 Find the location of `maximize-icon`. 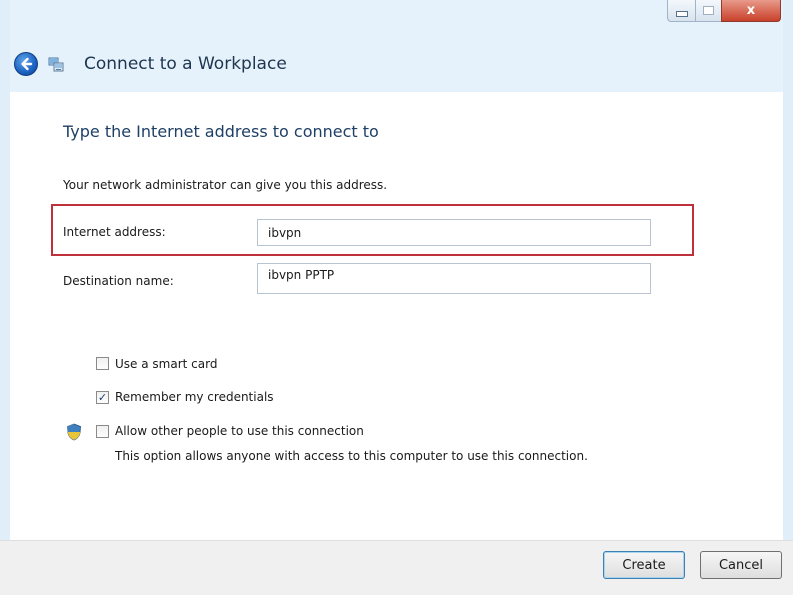

maximize-icon is located at coordinates (708, 10).